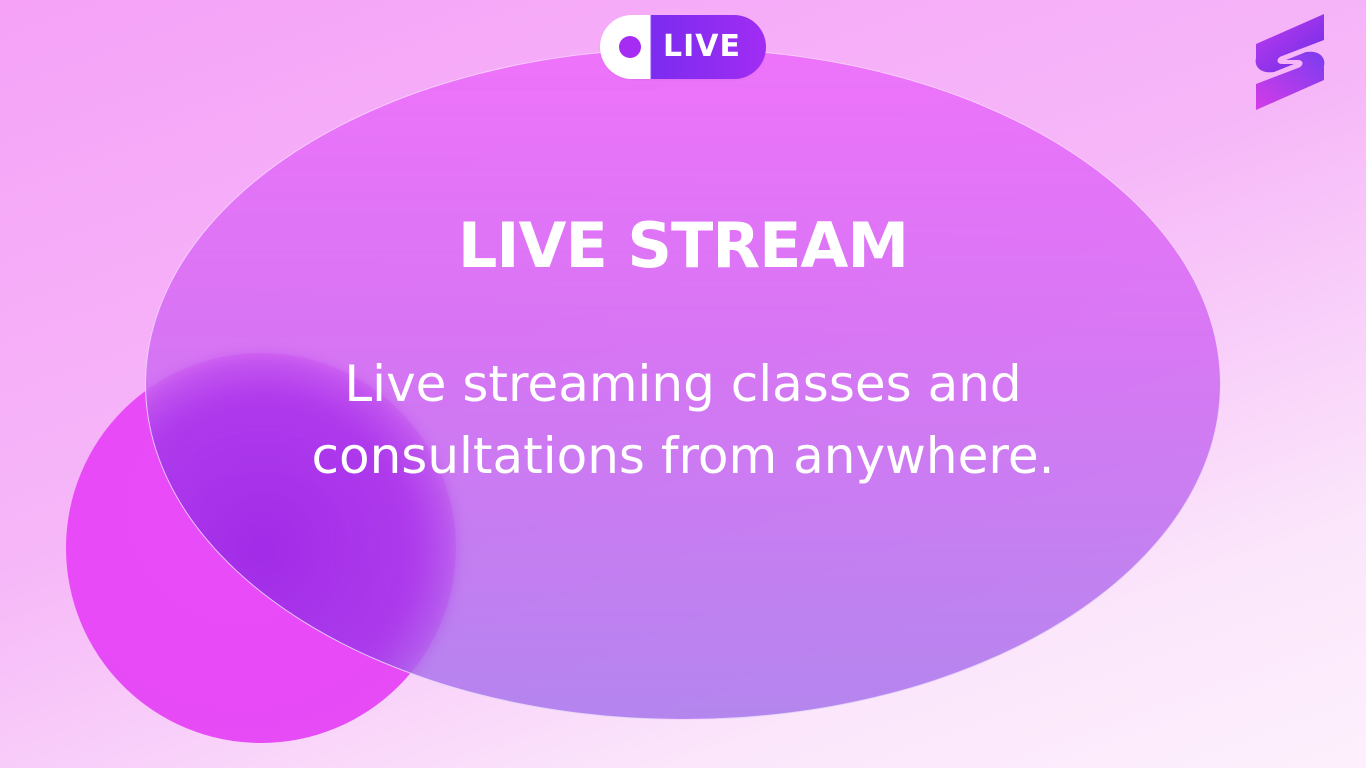  Describe the element at coordinates (702, 46) in the screenshot. I see `live-badge-label: LIVE` at that location.